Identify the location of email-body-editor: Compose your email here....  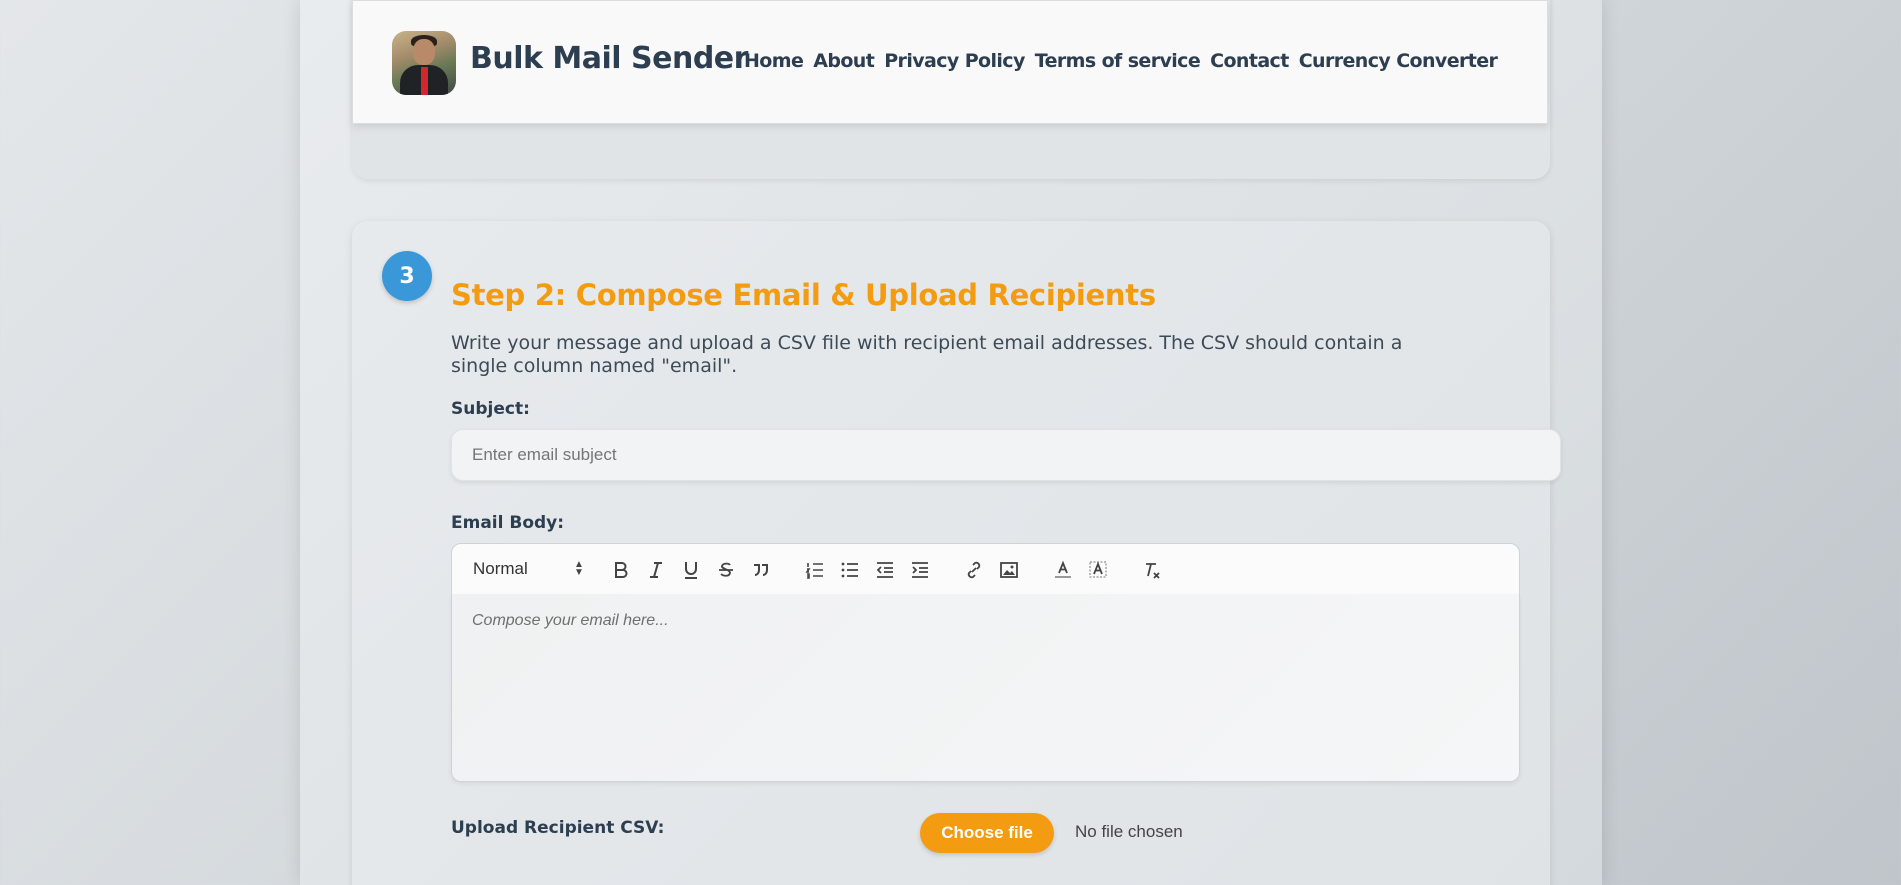
(985, 688).